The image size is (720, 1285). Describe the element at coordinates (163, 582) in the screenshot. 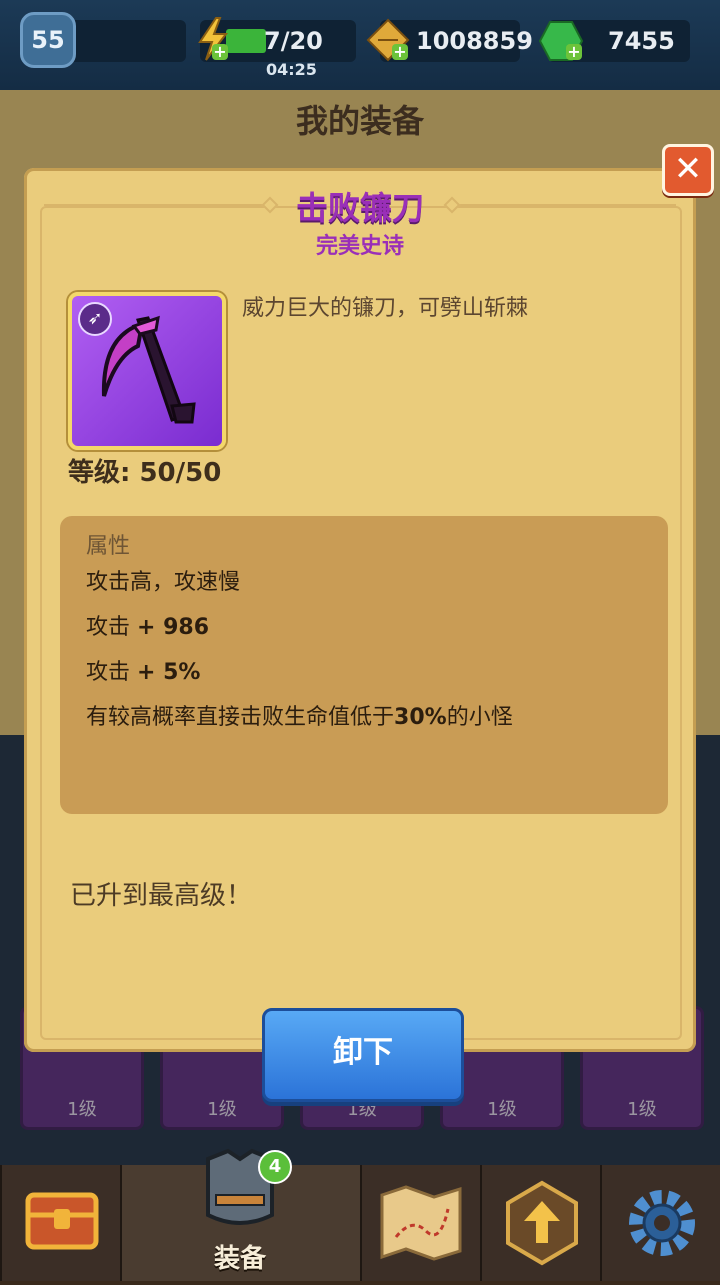

I see `attribute-line: 攻击高，攻速慢` at that location.